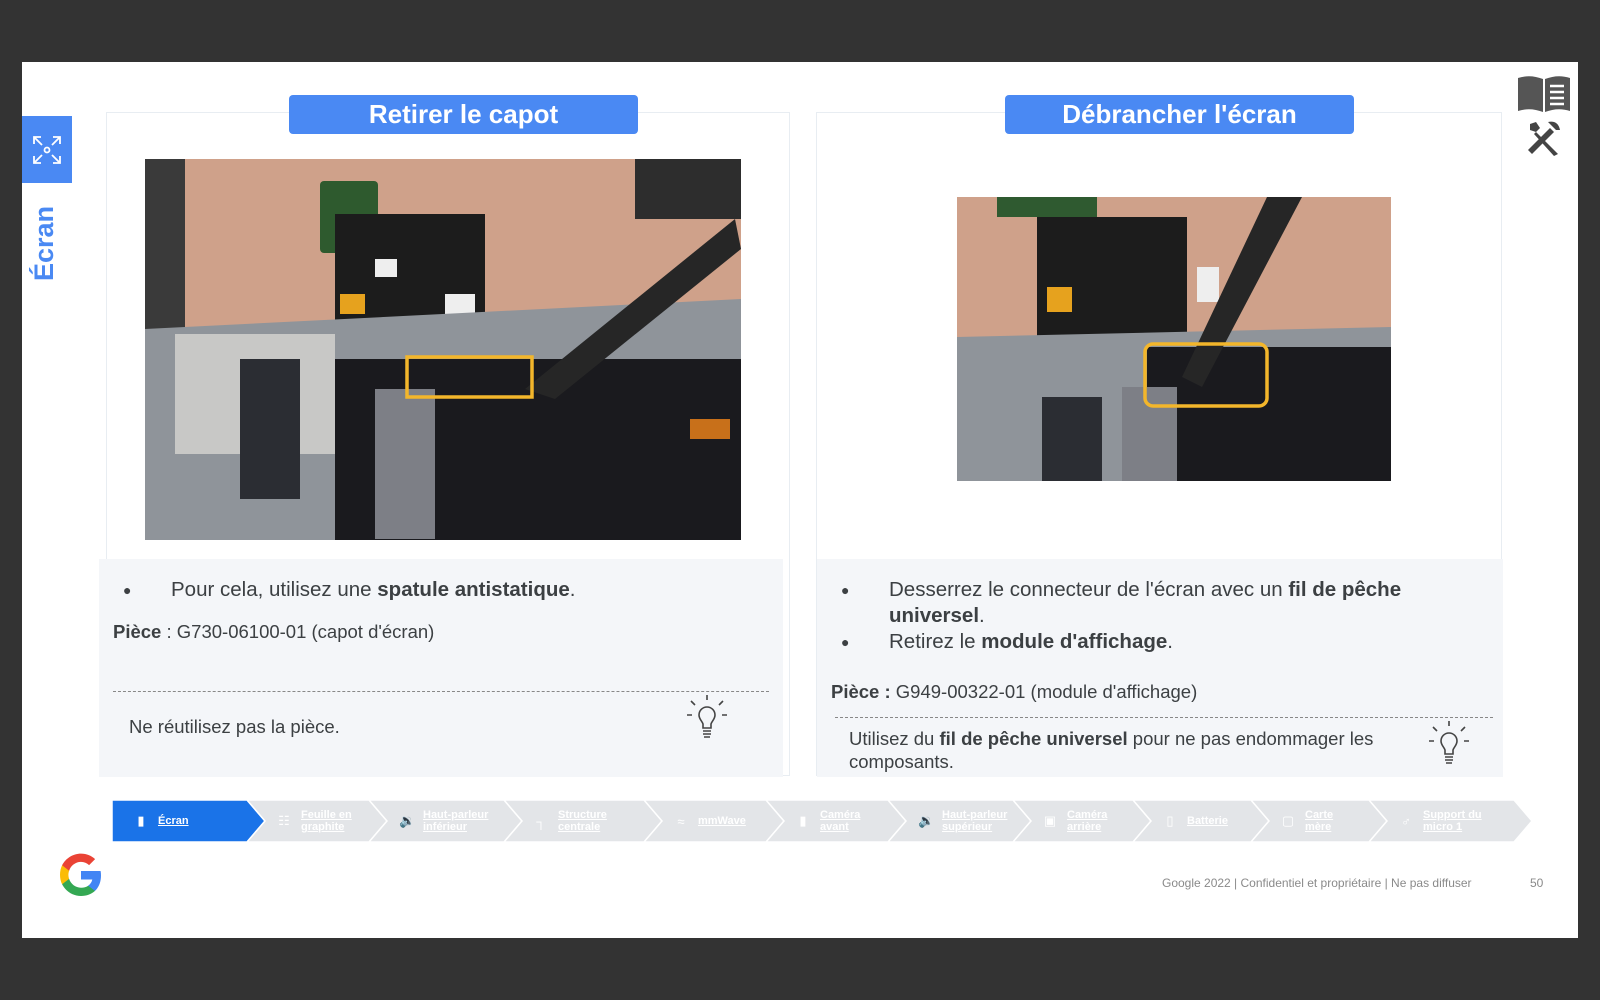 This screenshot has width=1600, height=1000. I want to click on nav-step-label: Batterie, so click(1207, 821).